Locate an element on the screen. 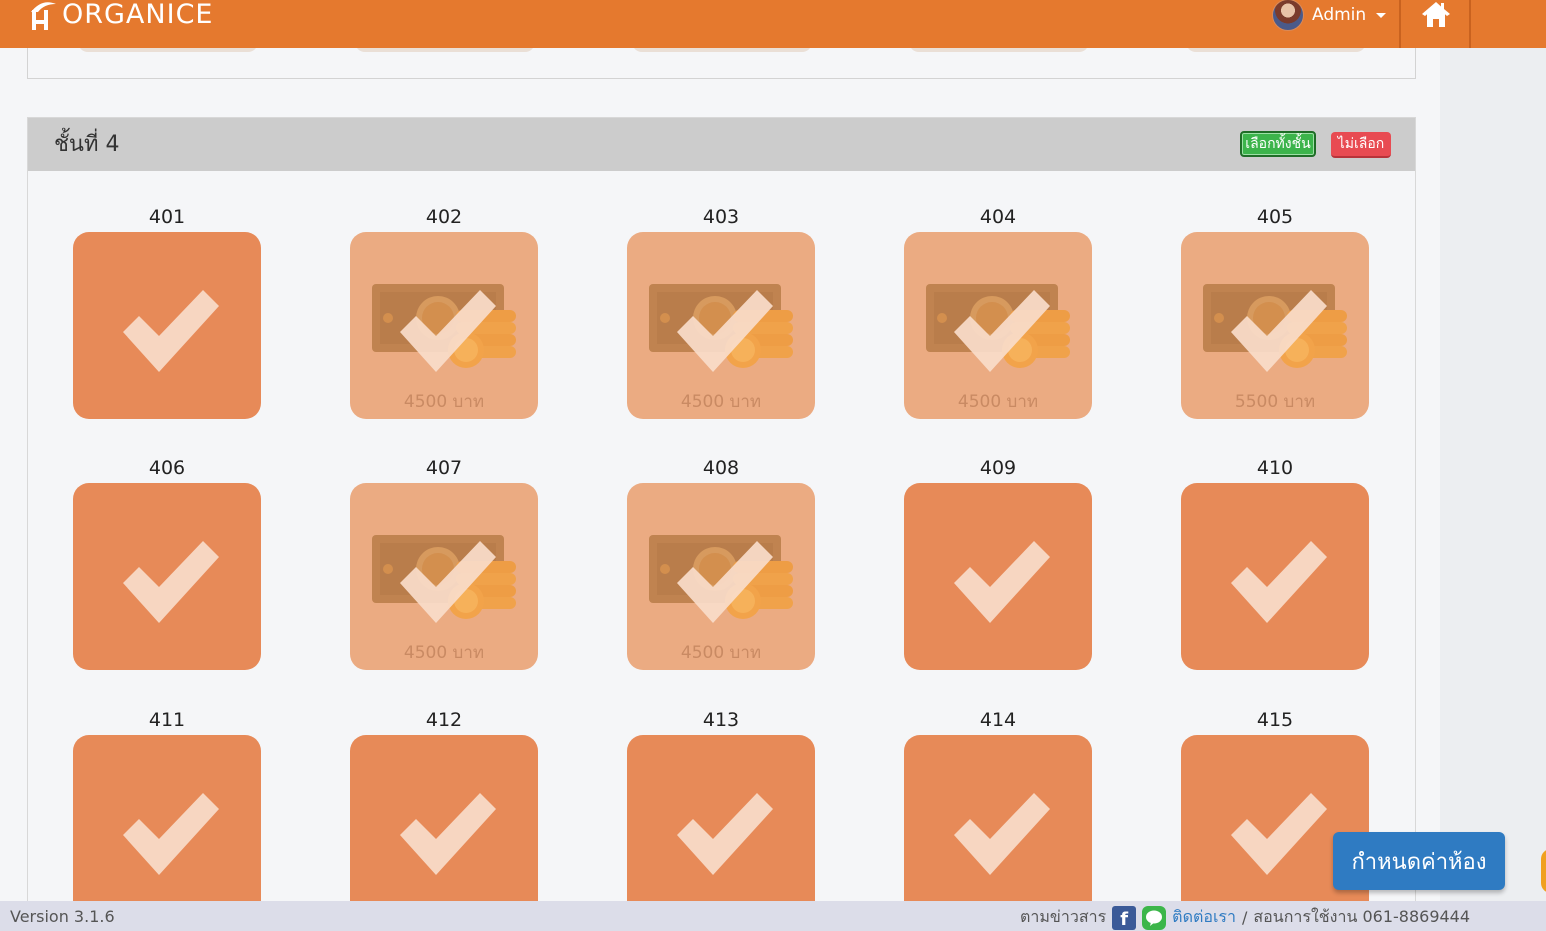 The height and width of the screenshot is (931, 1546). room-404: 404 4500 บาท is located at coordinates (998, 312).